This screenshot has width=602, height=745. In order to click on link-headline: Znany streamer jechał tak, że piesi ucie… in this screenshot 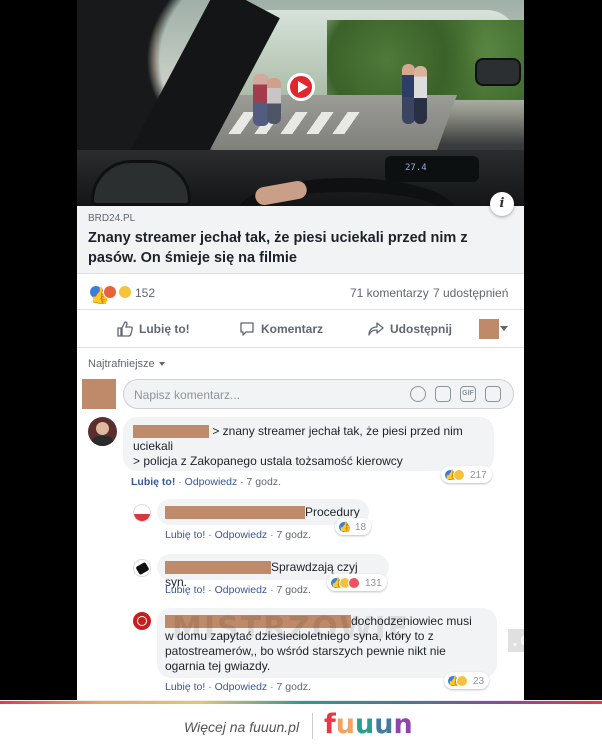, I will do `click(298, 248)`.